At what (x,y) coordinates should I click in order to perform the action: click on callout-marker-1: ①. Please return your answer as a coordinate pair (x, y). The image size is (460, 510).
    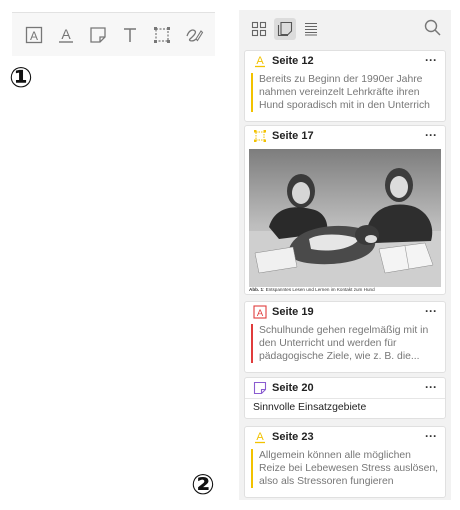
    Looking at the image, I should click on (21, 77).